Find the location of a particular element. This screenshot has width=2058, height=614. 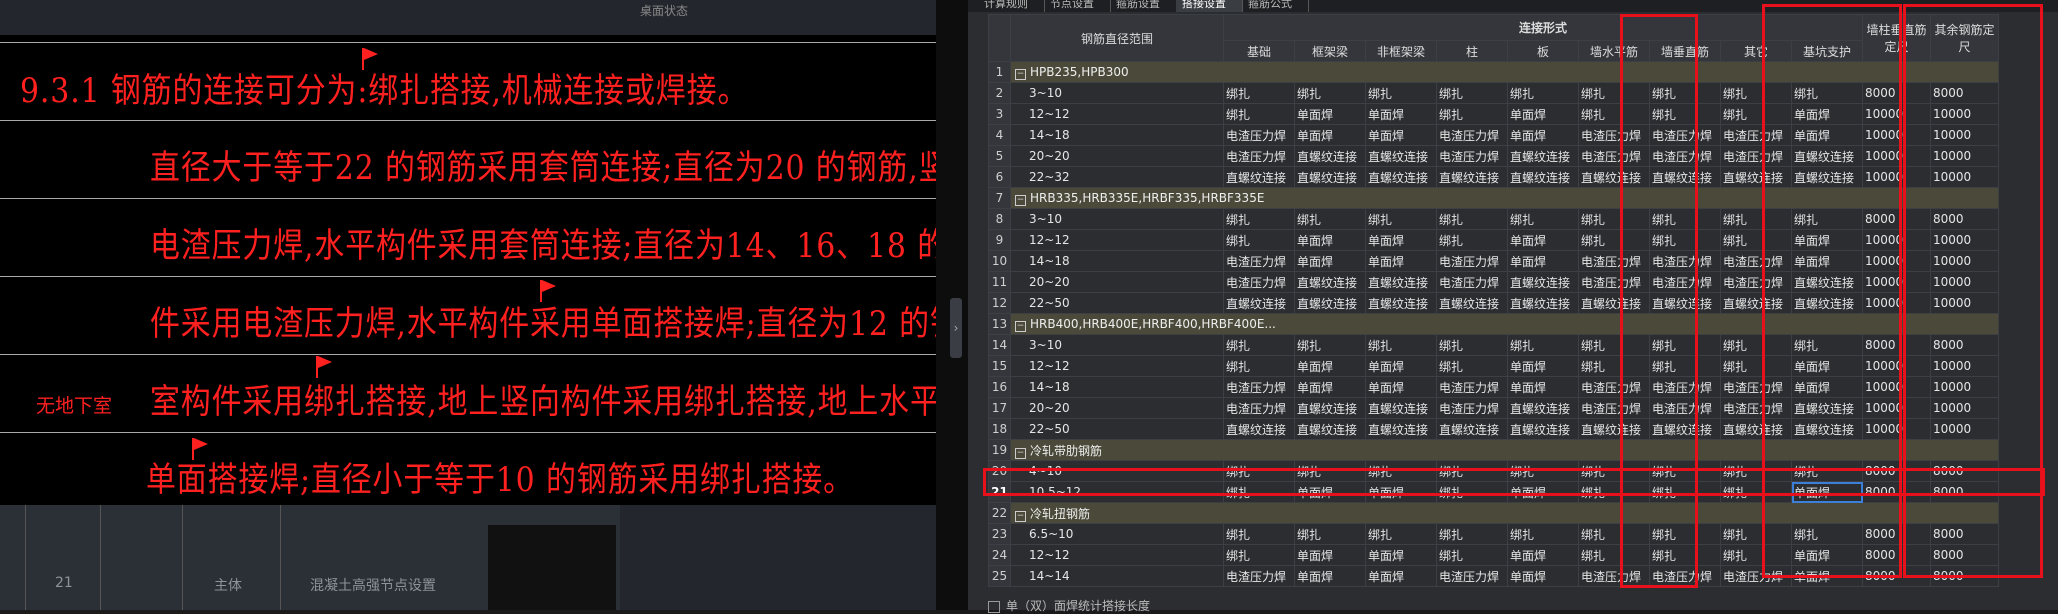

table-row: 21 10.5~12 绑扎 单面焊 单面焊 绑扎 单面焊 绑扎 绑扎 绑扎 单面焊 8000 8000 is located at coordinates (1493, 492).